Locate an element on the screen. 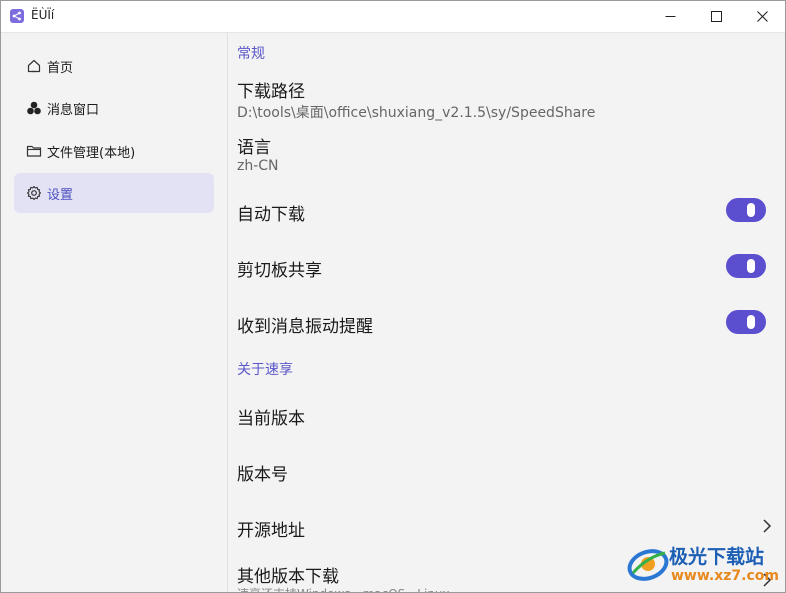 The image size is (786, 593). vibrate-label: 收到消息振动提醒 is located at coordinates (305, 327).